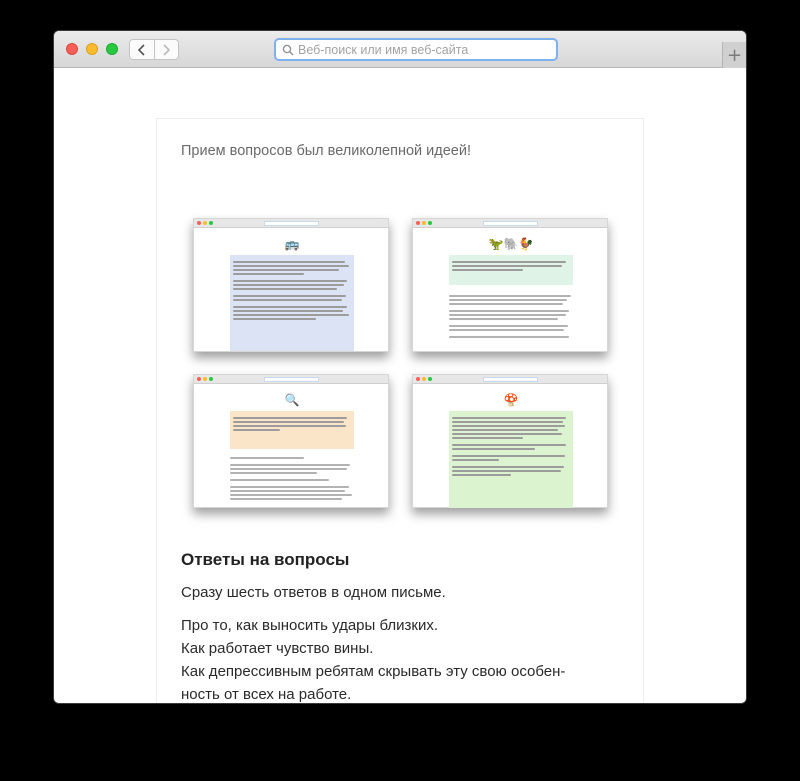 The width and height of the screenshot is (800, 781). What do you see at coordinates (72, 49) in the screenshot?
I see `close-window-button` at bounding box center [72, 49].